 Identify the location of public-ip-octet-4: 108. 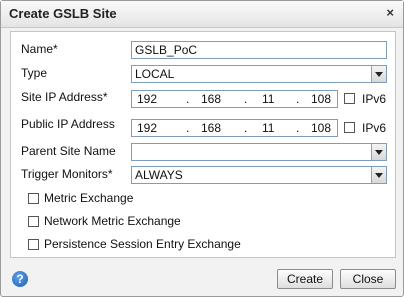
(321, 128).